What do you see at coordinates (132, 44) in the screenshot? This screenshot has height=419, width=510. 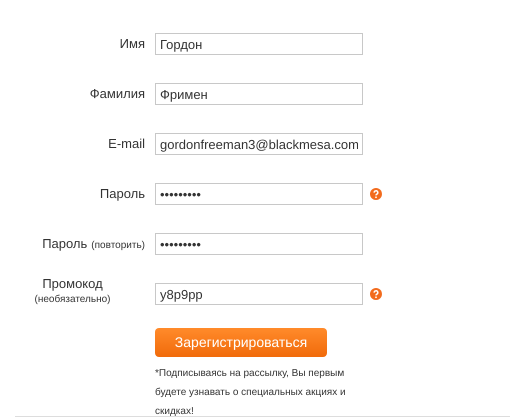 I see `field-label: Имя` at bounding box center [132, 44].